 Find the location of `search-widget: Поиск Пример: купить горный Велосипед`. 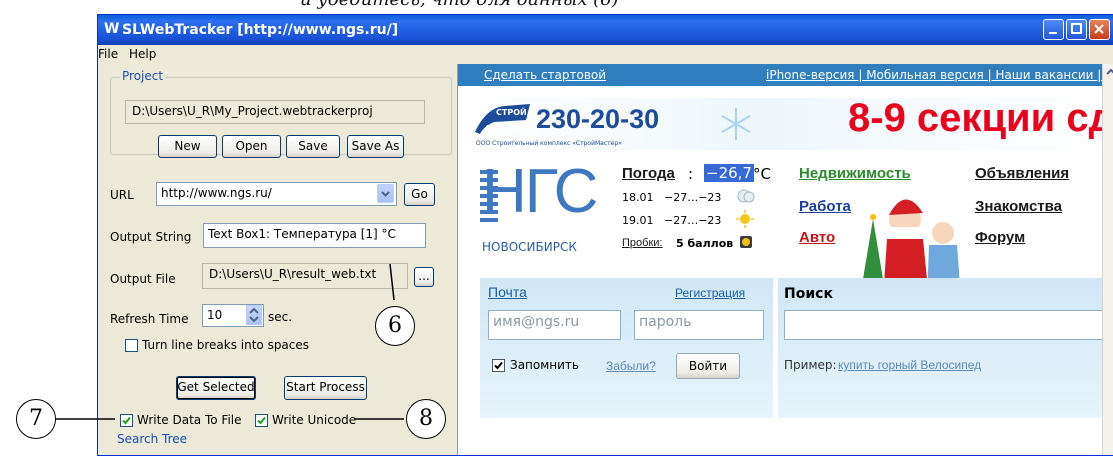

search-widget: Поиск Пример: купить горный Велосипед is located at coordinates (945, 348).